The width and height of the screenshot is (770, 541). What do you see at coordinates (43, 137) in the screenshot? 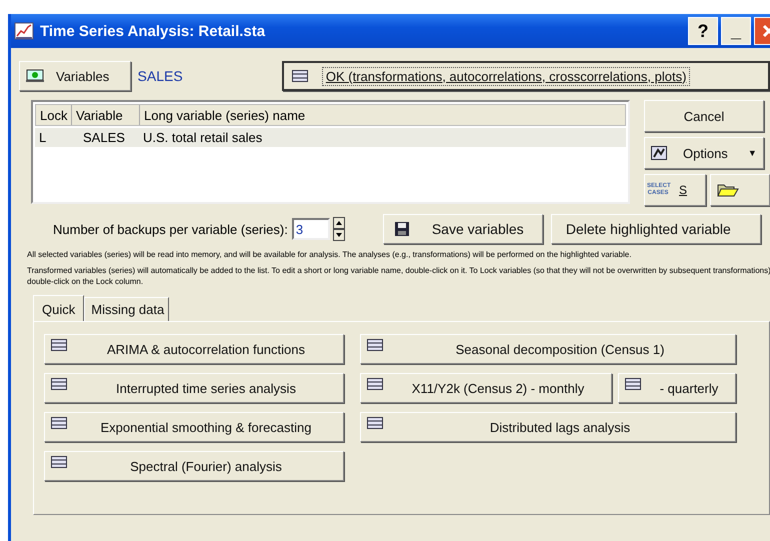
I see `table-cell-text: L` at bounding box center [43, 137].